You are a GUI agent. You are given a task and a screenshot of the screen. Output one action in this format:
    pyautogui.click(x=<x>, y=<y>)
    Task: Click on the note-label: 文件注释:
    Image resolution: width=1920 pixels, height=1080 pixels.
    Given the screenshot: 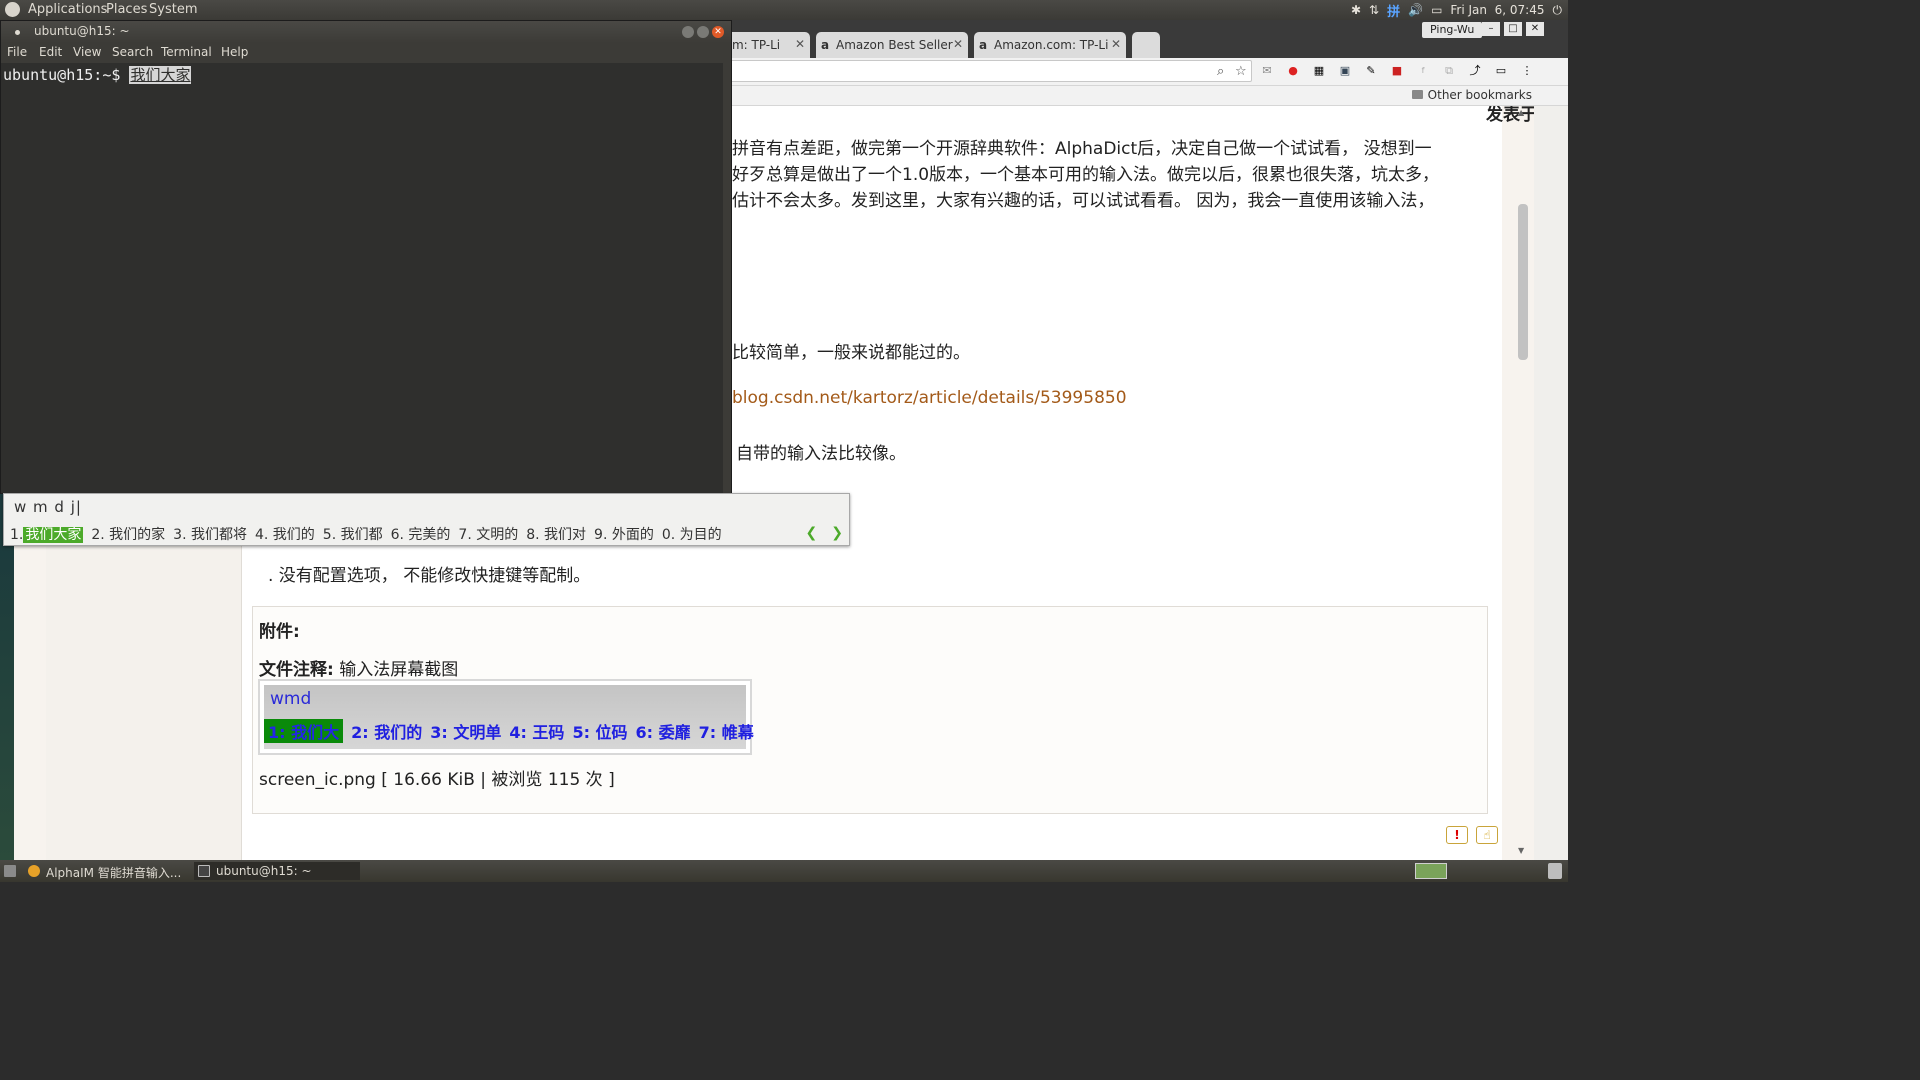 What is the action you would take?
    pyautogui.click(x=296, y=670)
    